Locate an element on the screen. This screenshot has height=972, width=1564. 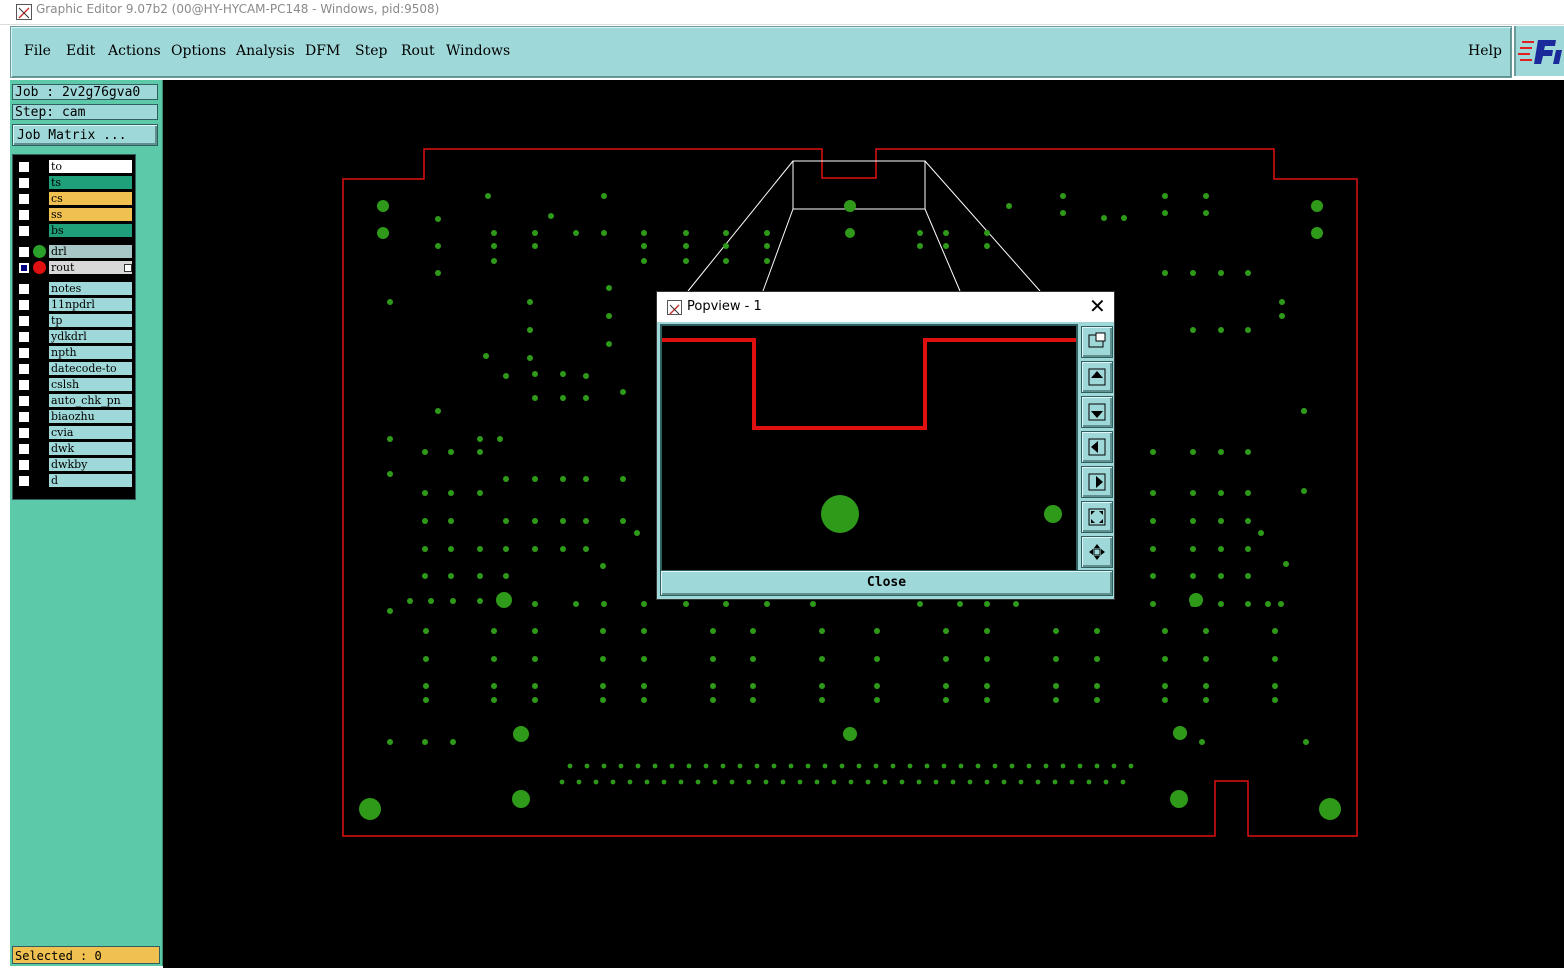
layer-name: drl is located at coordinates (90, 251).